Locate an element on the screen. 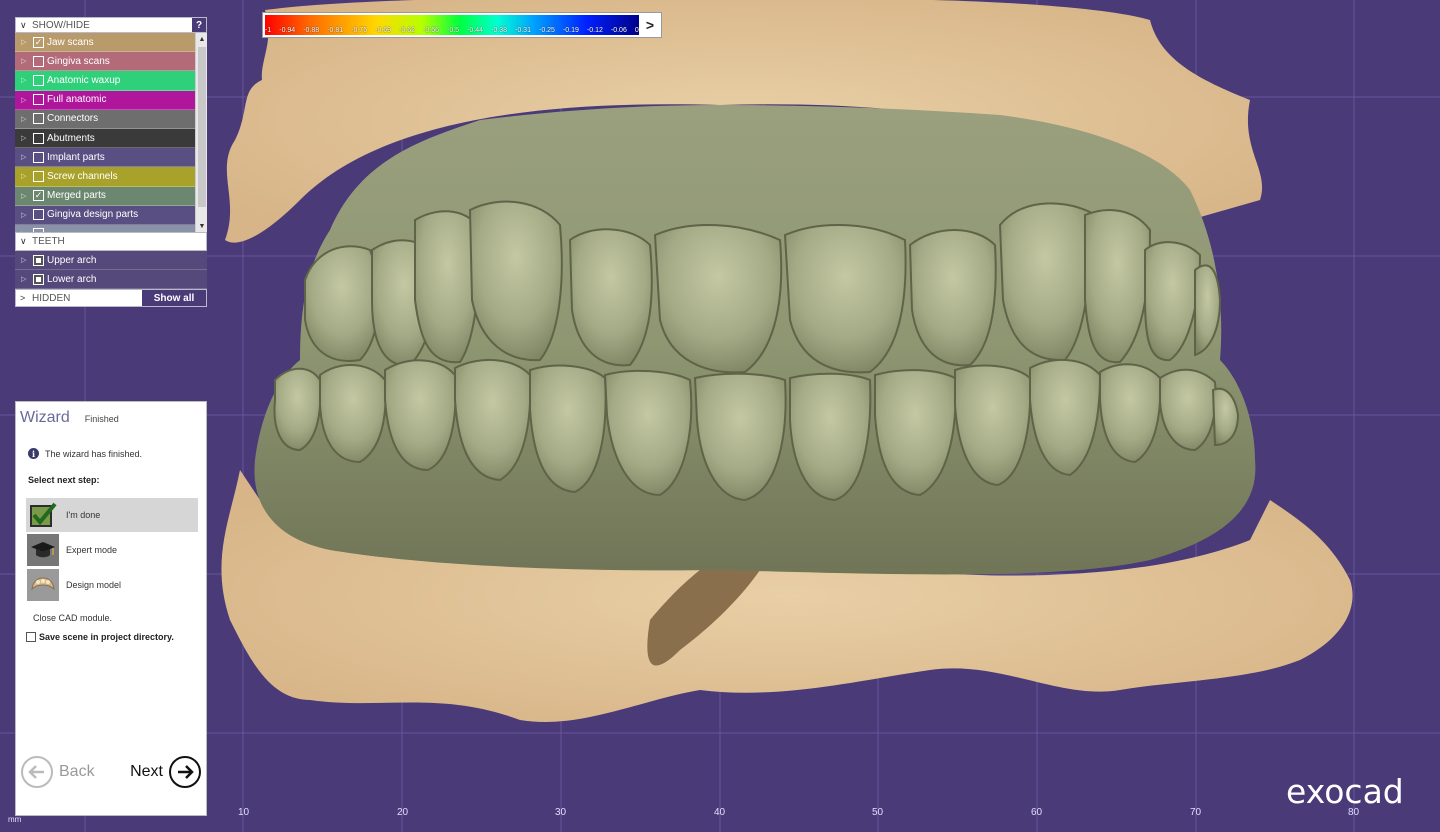  save-scene-checkbox is located at coordinates (31, 637).